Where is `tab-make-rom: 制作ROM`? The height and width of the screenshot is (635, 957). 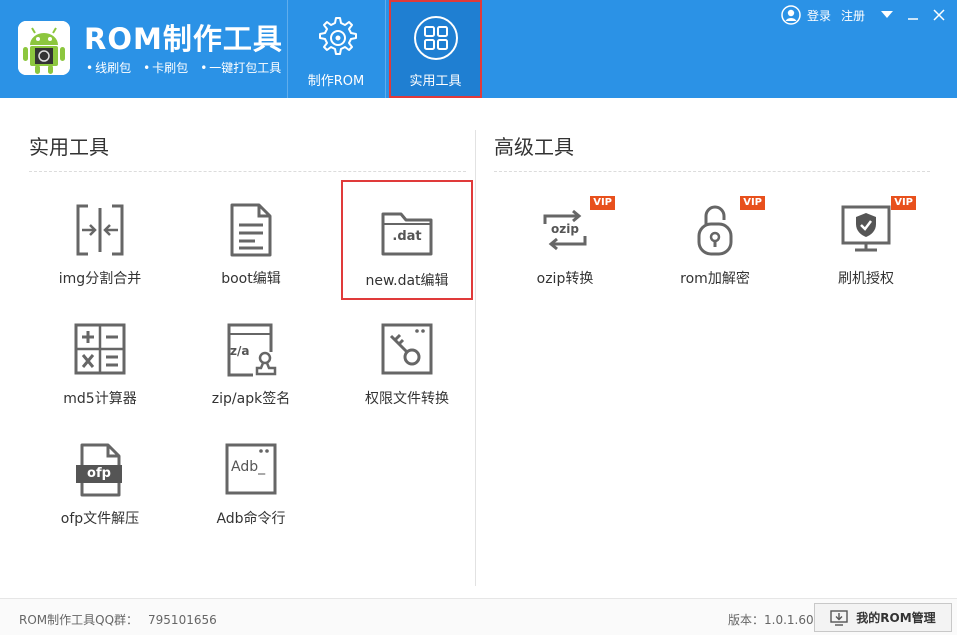 tab-make-rom: 制作ROM is located at coordinates (336, 49).